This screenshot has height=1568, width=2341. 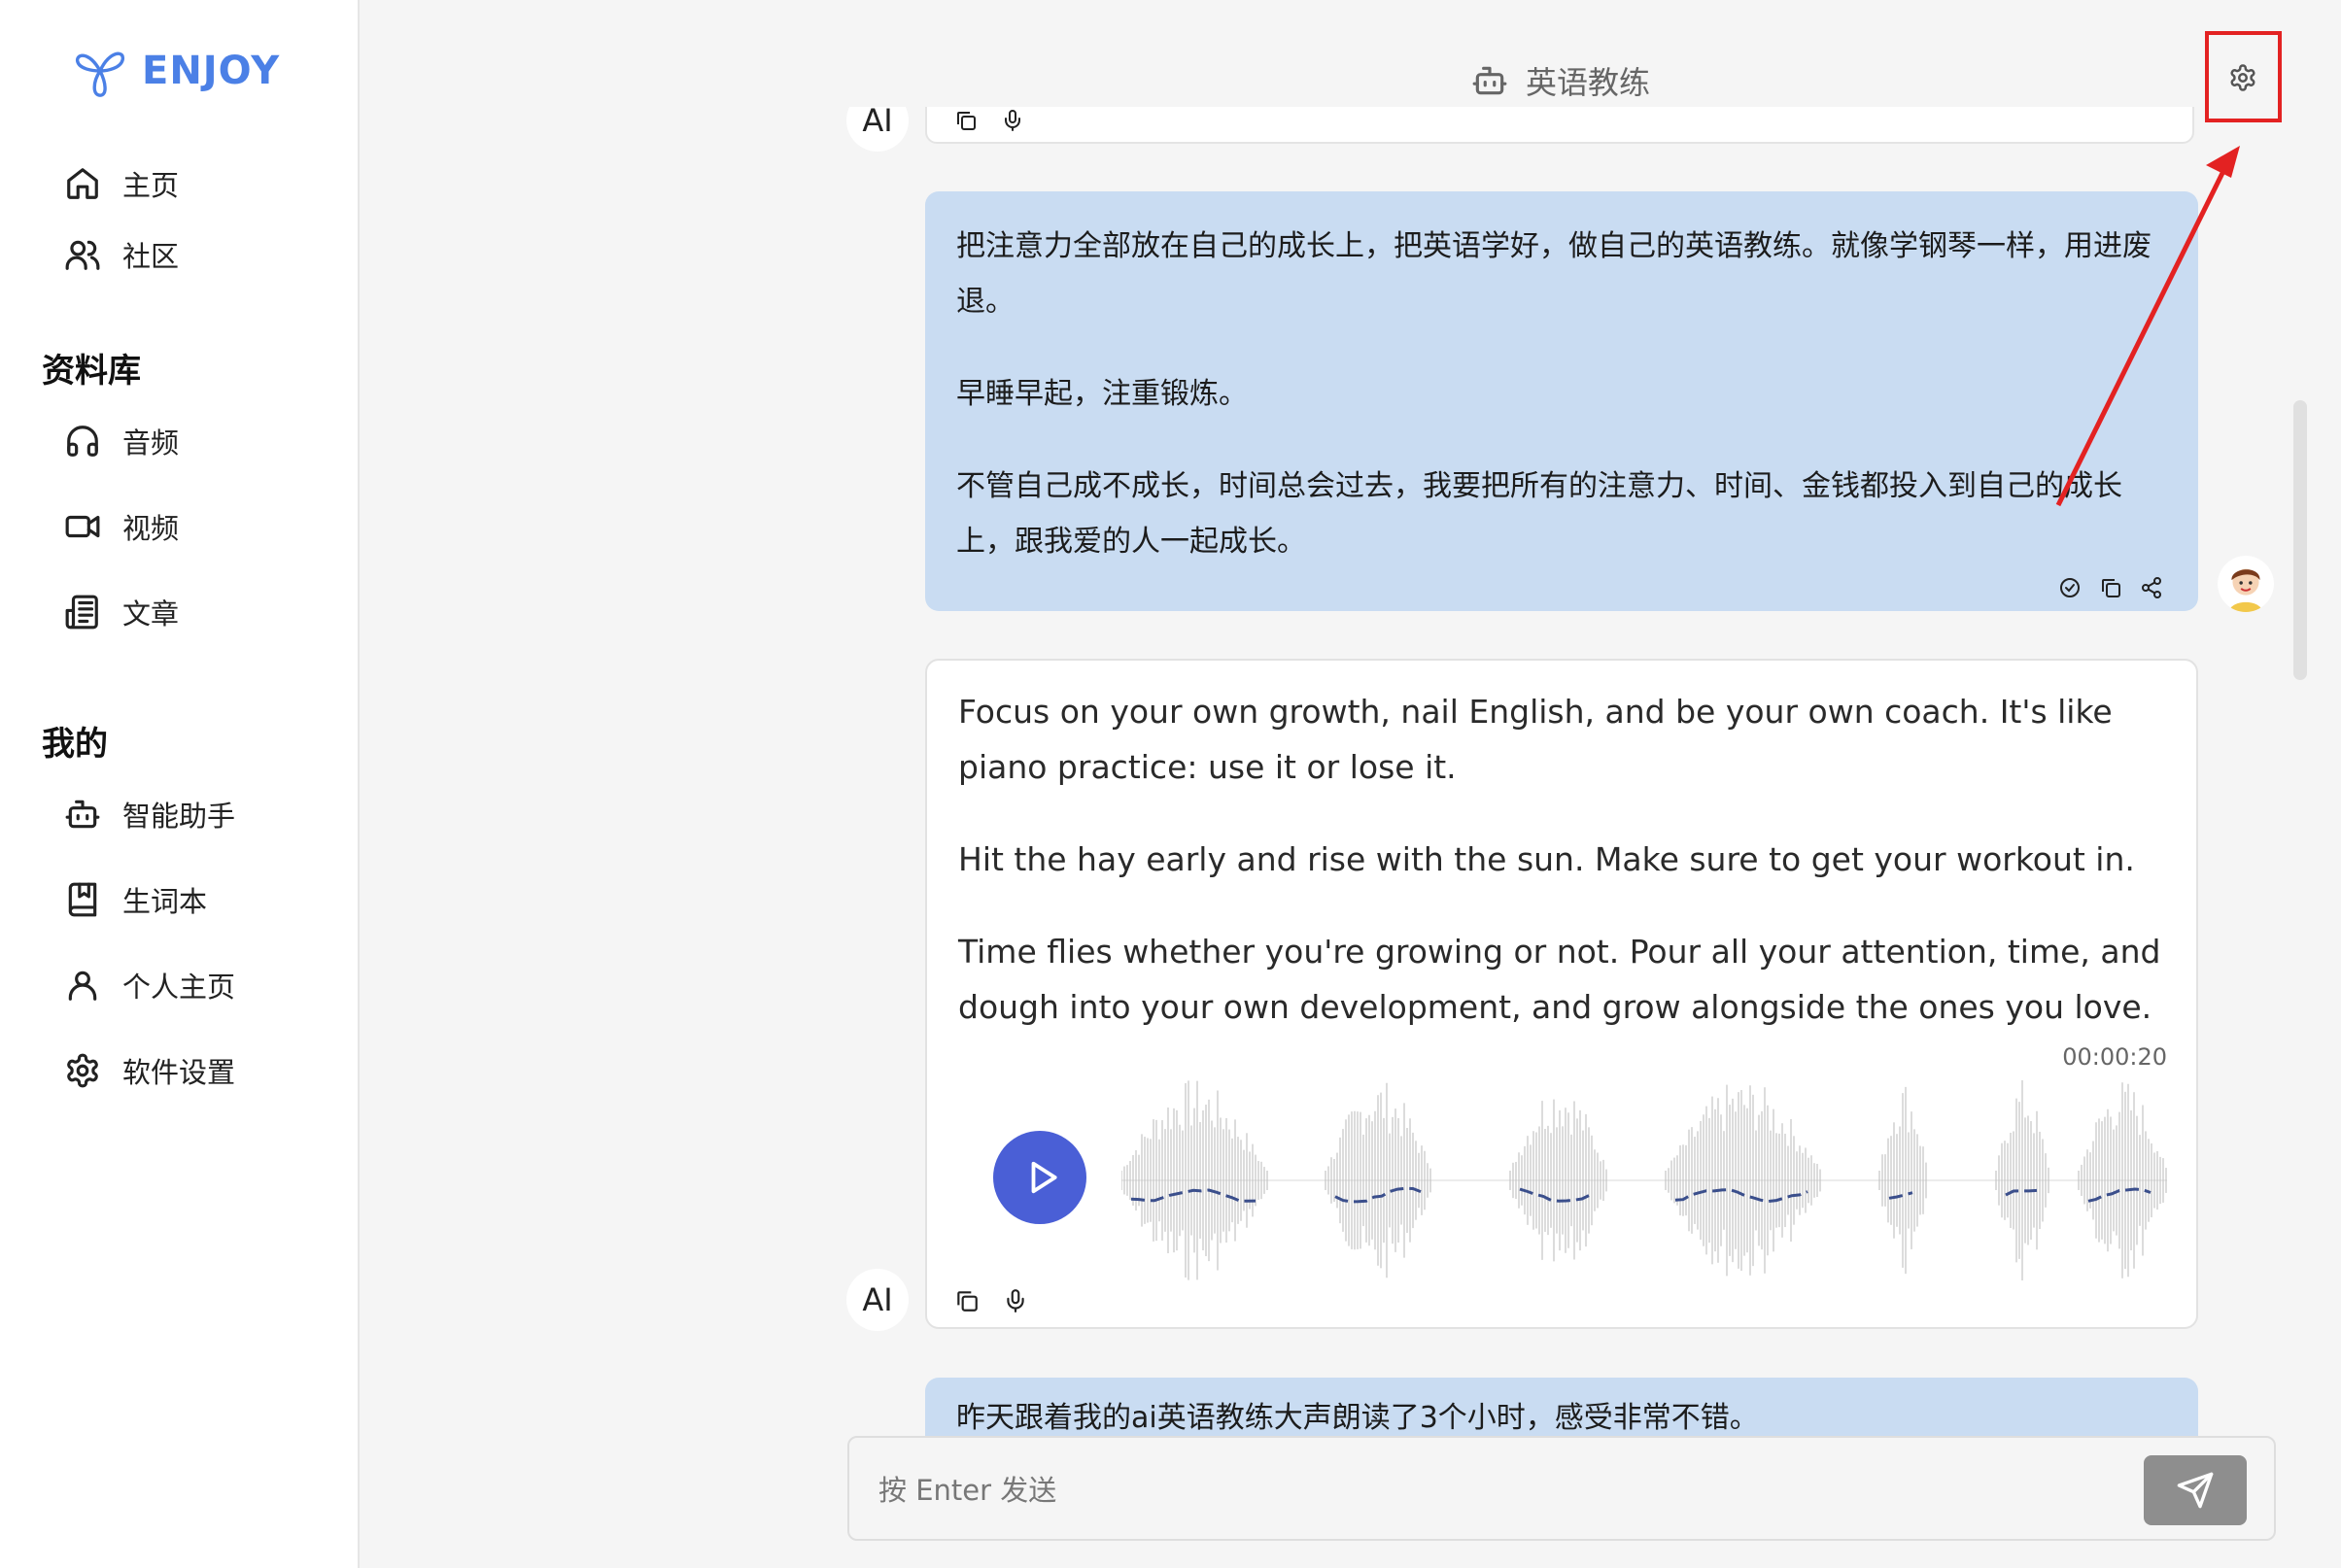 I want to click on audio-waveform, so click(x=1644, y=1180).